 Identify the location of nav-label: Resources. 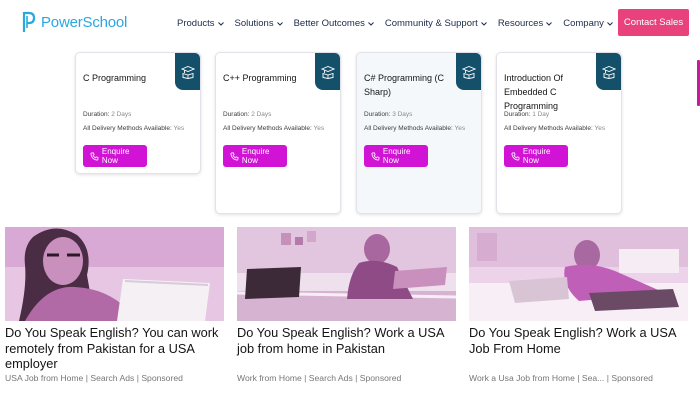
(520, 23).